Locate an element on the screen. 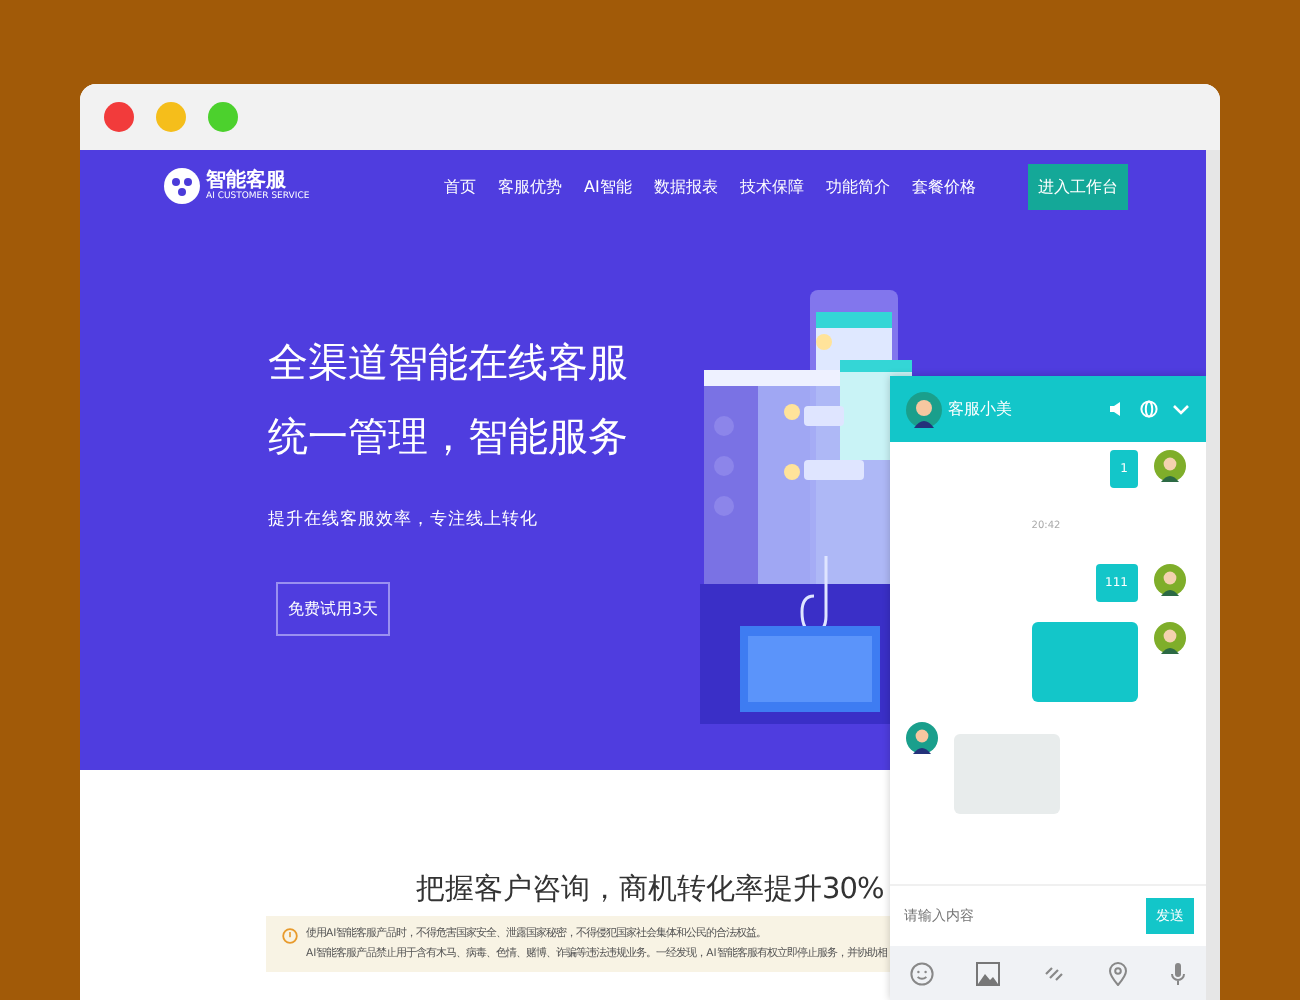 This screenshot has height=1000, width=1300. logo-icon is located at coordinates (182, 186).